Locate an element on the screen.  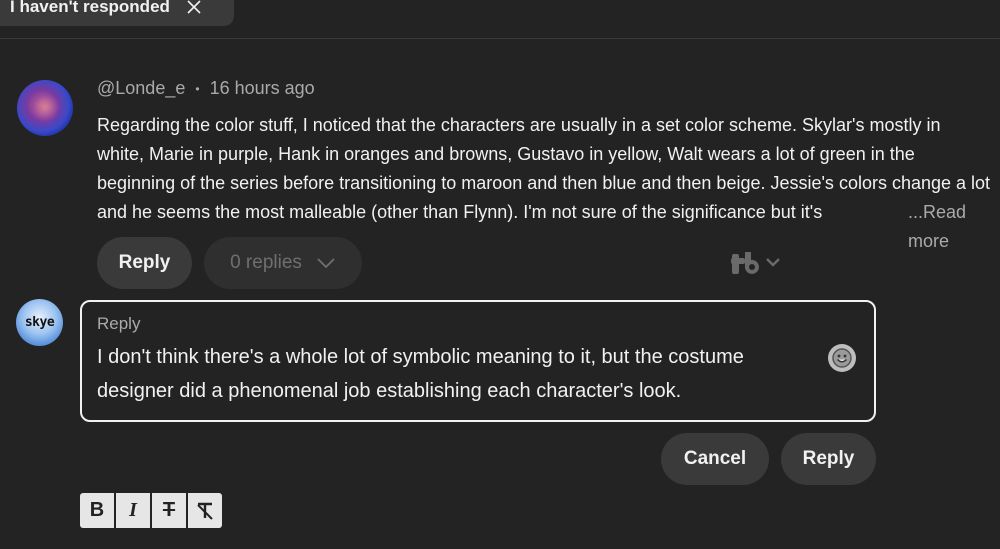
submit-reply-label: Reply is located at coordinates (828, 458).